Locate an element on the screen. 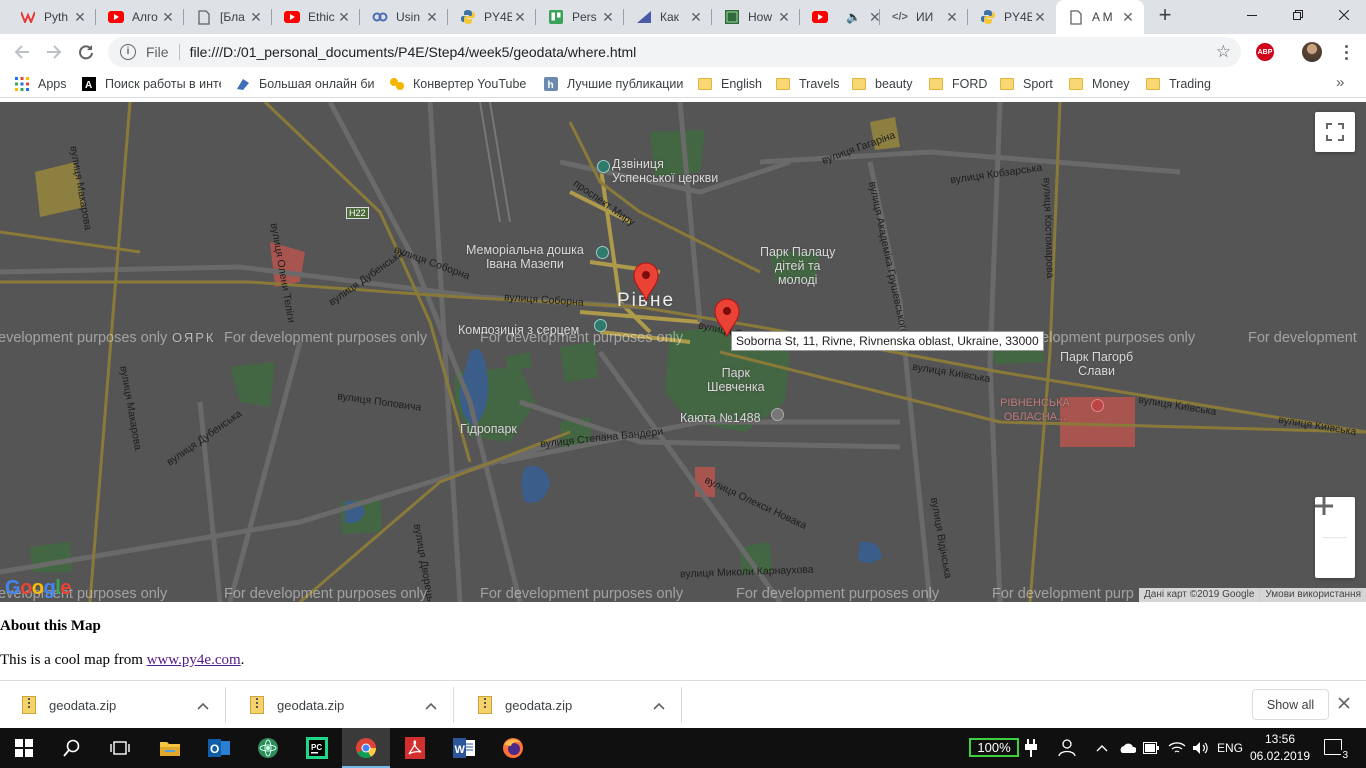 This screenshot has height=768, width=1366. bookmark-folder: Trading is located at coordinates (1178, 84).